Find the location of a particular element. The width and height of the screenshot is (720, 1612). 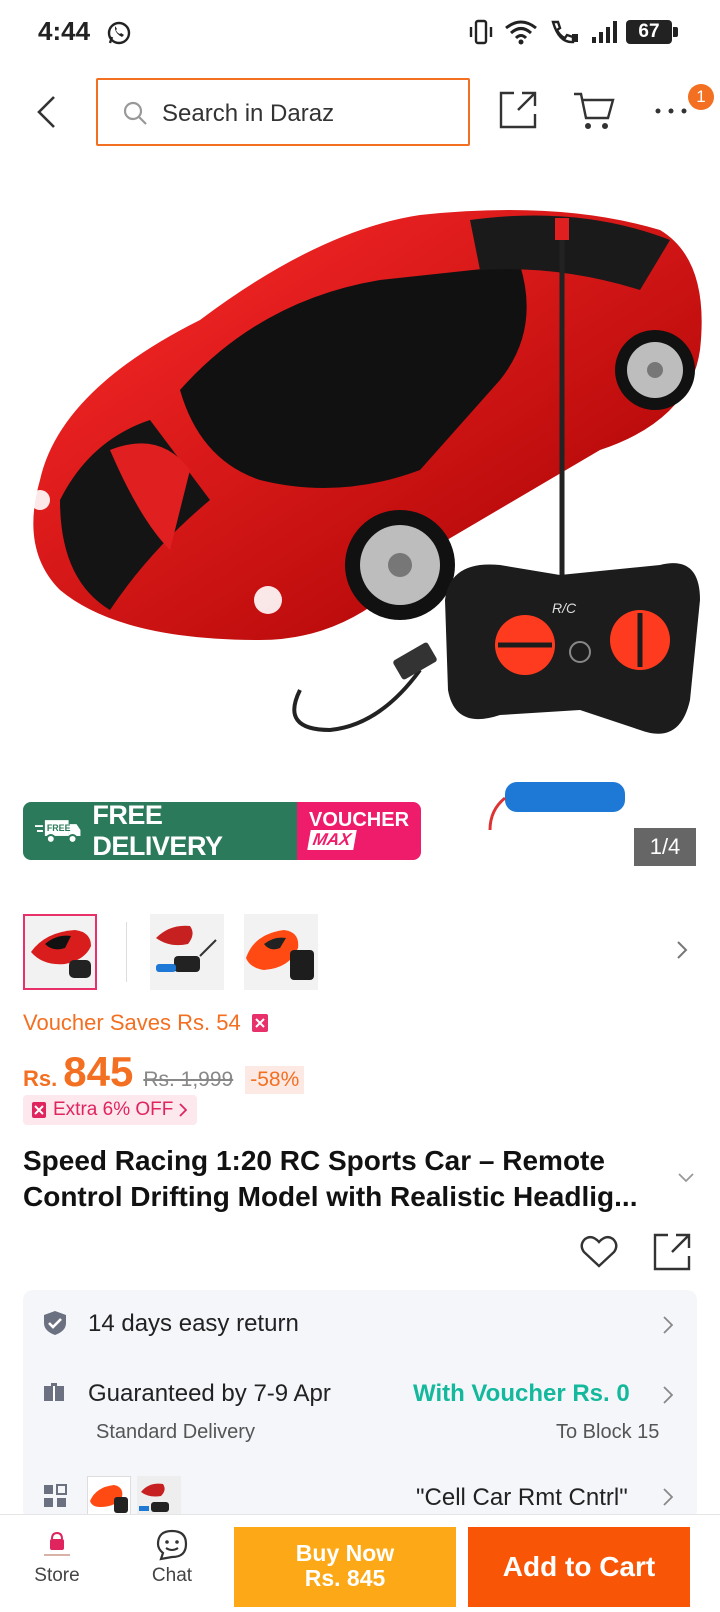

return-policy-text: 14 days easy return is located at coordinates (193, 1324).